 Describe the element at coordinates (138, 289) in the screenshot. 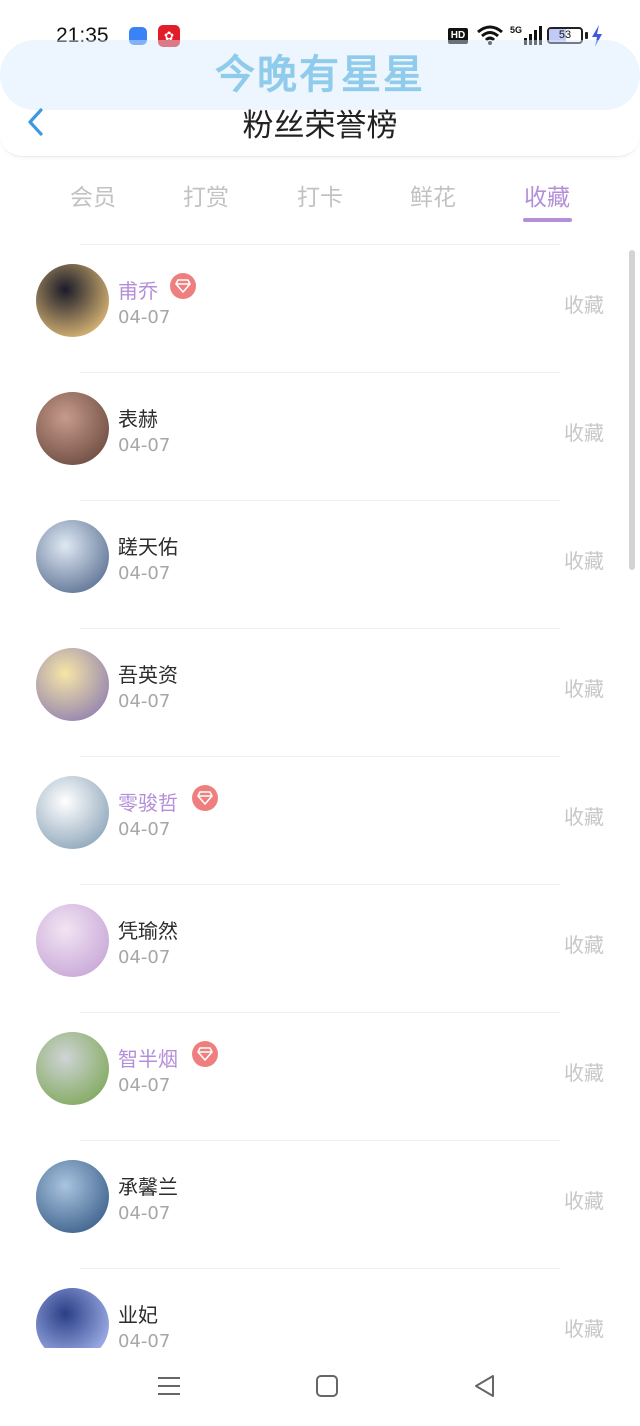

I see `fan-name: 甫乔` at that location.